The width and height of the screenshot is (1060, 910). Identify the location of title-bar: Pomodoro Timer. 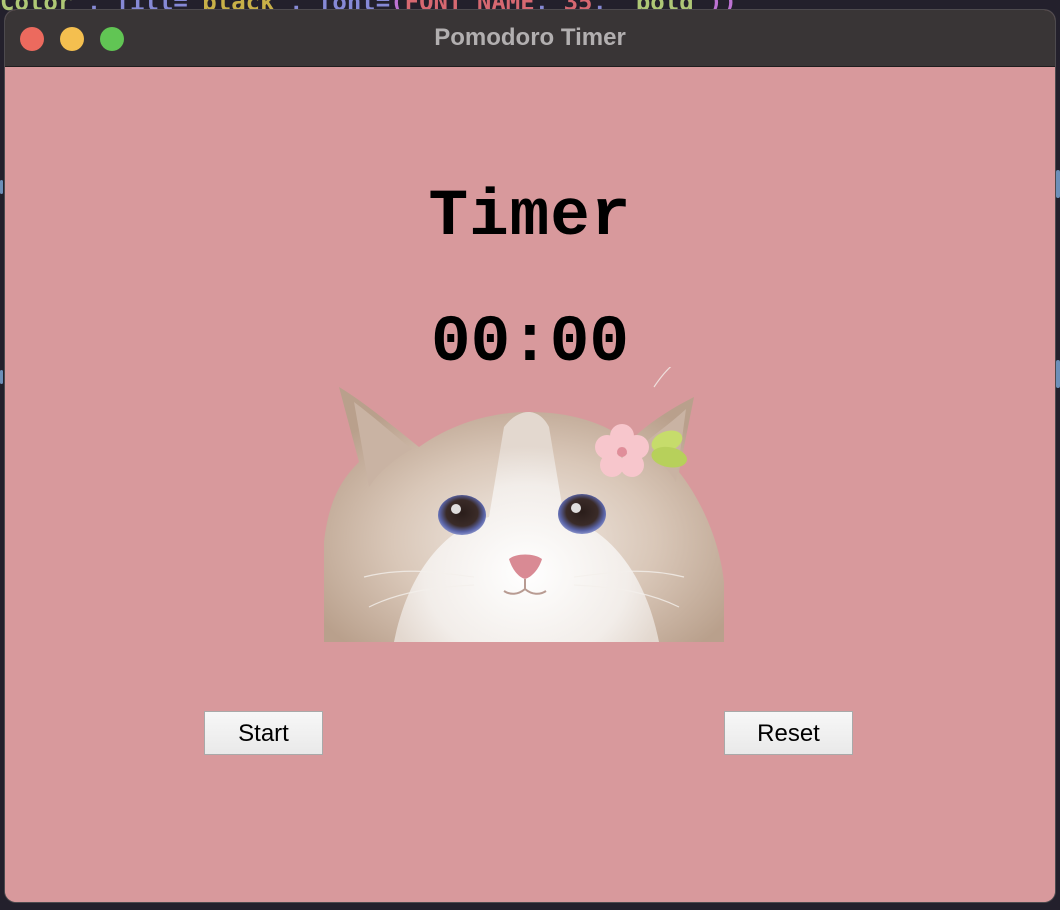
(530, 38).